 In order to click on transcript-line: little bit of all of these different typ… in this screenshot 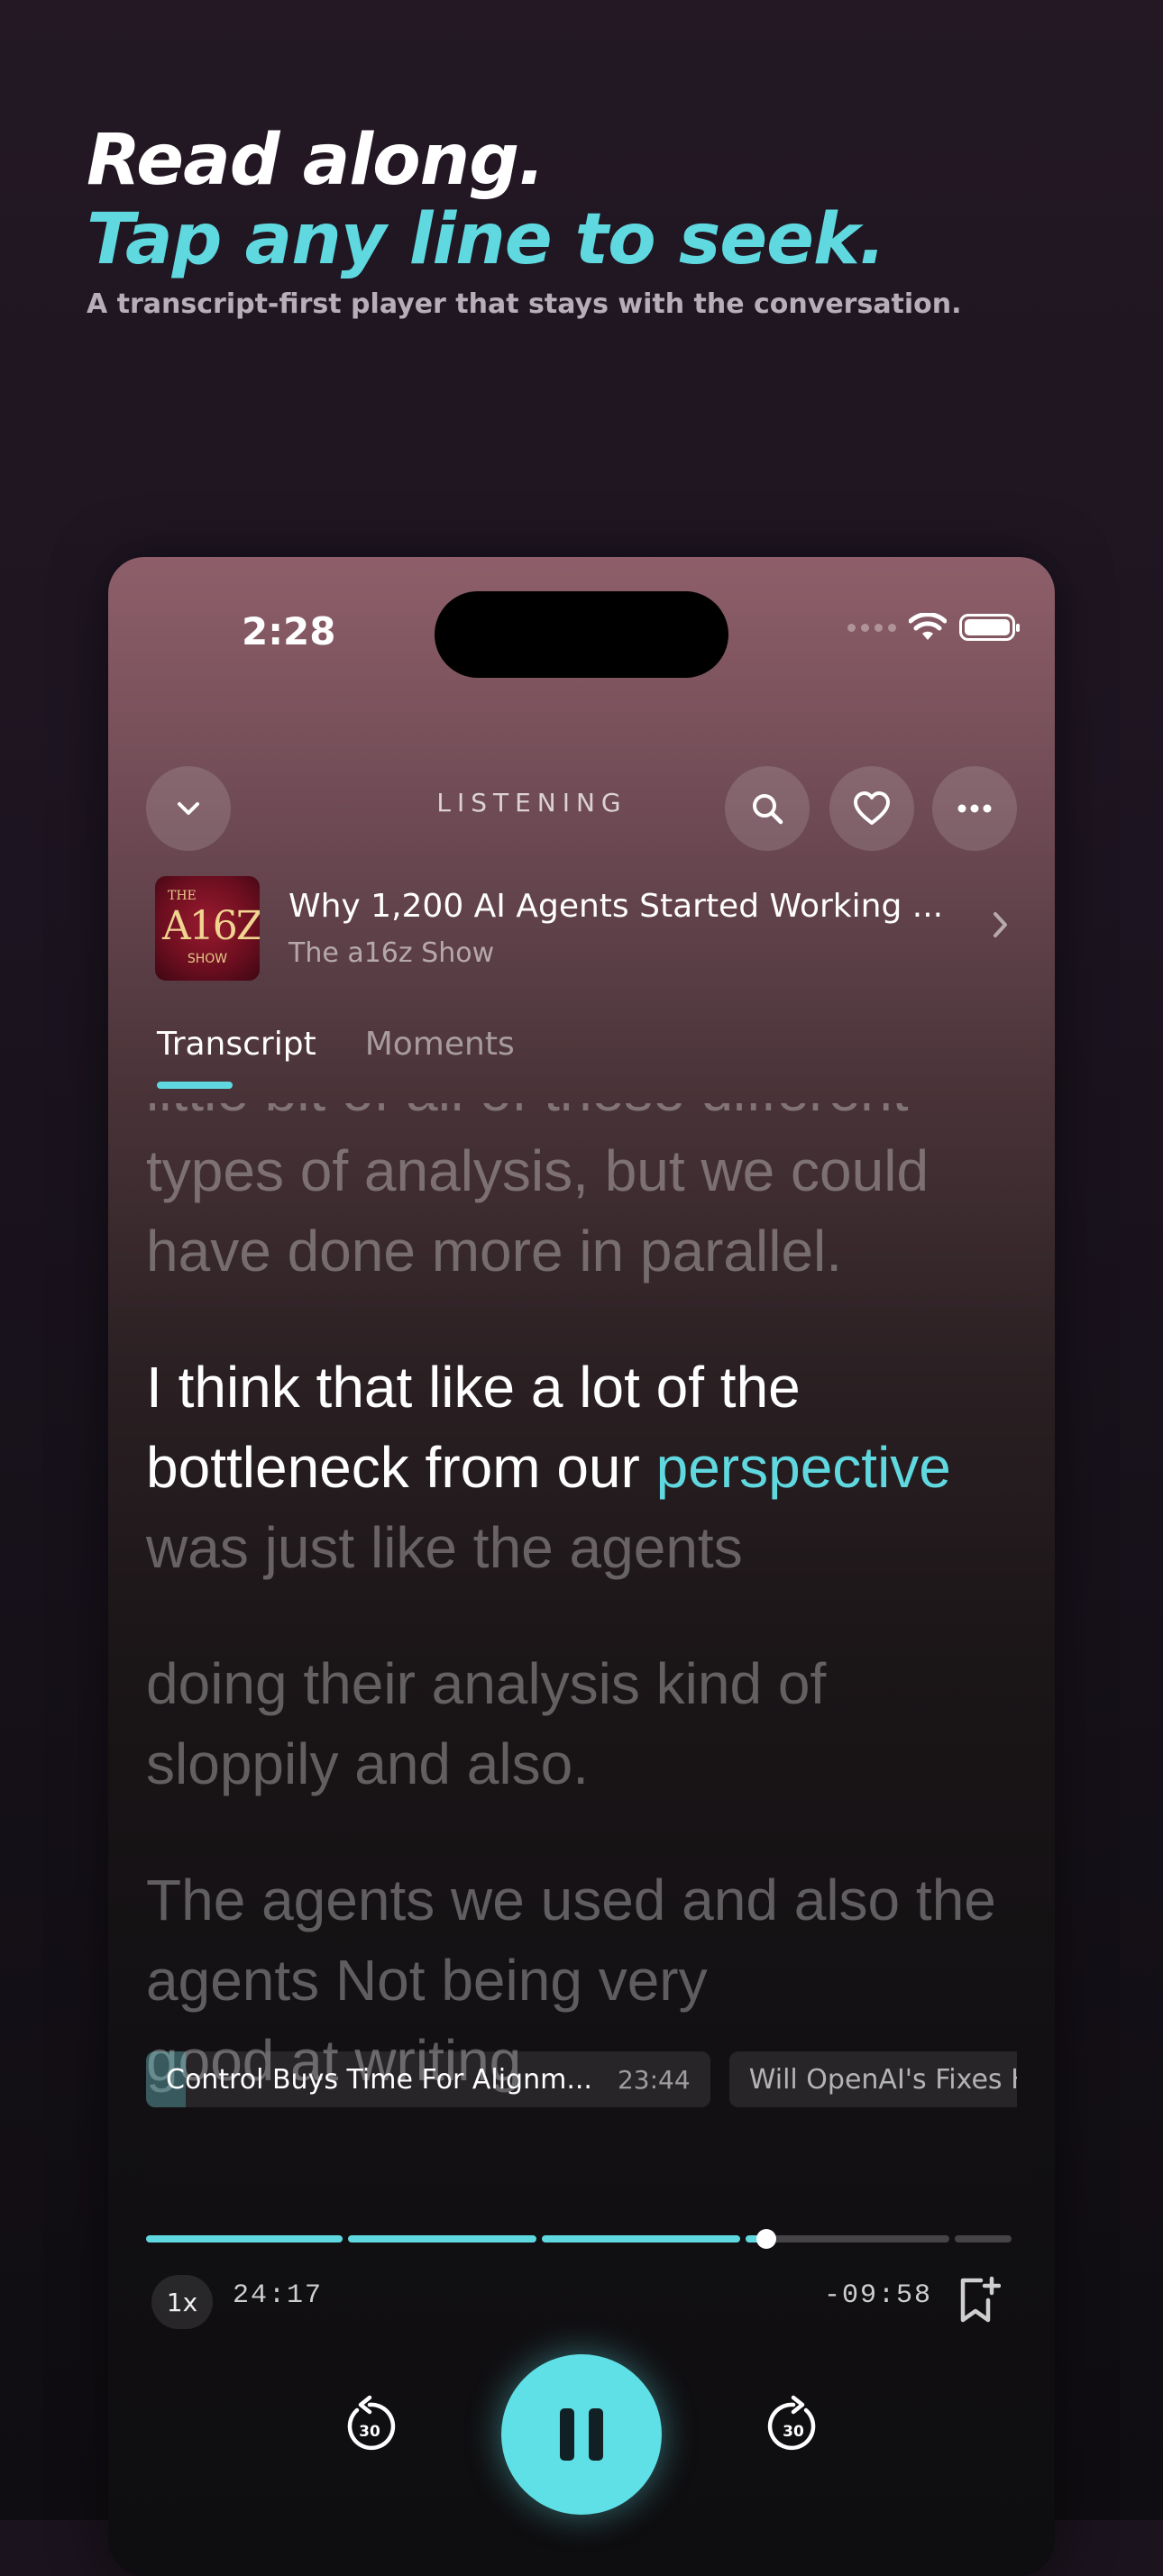, I will do `click(588, 1197)`.